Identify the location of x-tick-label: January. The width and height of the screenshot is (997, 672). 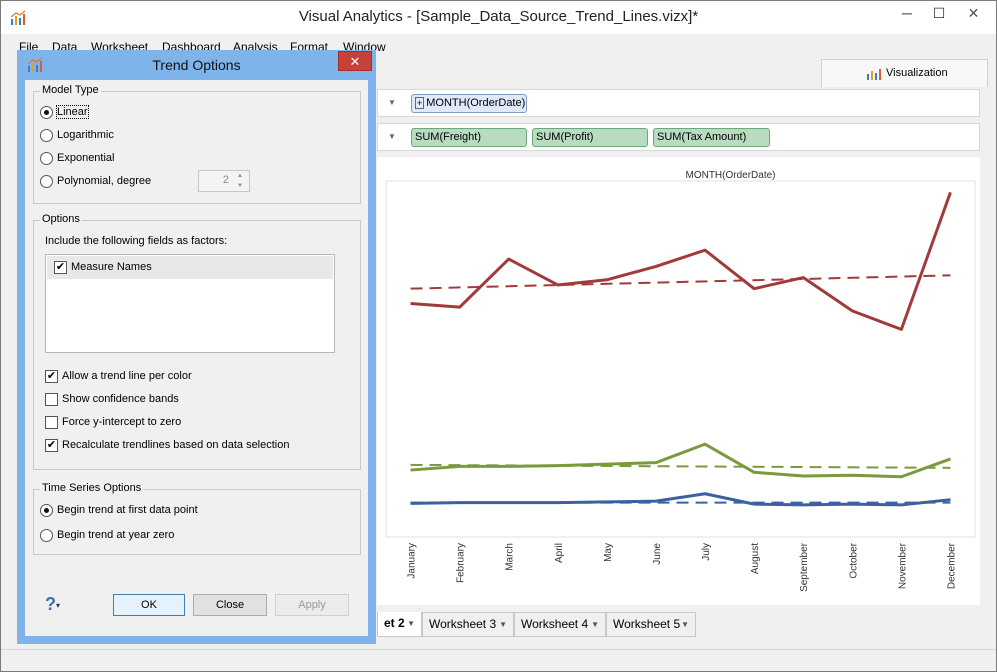
(412, 561).